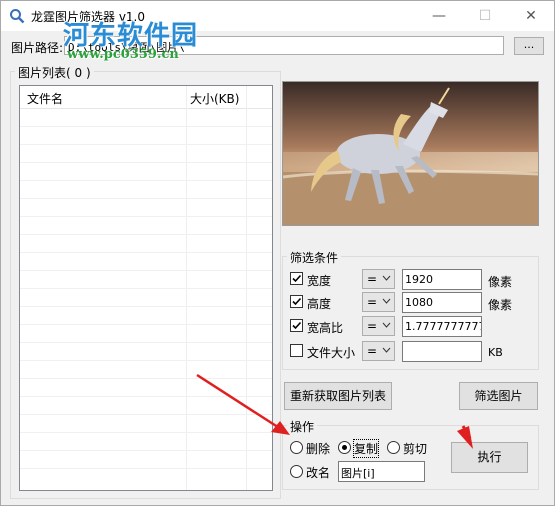 Image resolution: width=555 pixels, height=506 pixels. I want to click on annotation-arrows, so click(334, 411).